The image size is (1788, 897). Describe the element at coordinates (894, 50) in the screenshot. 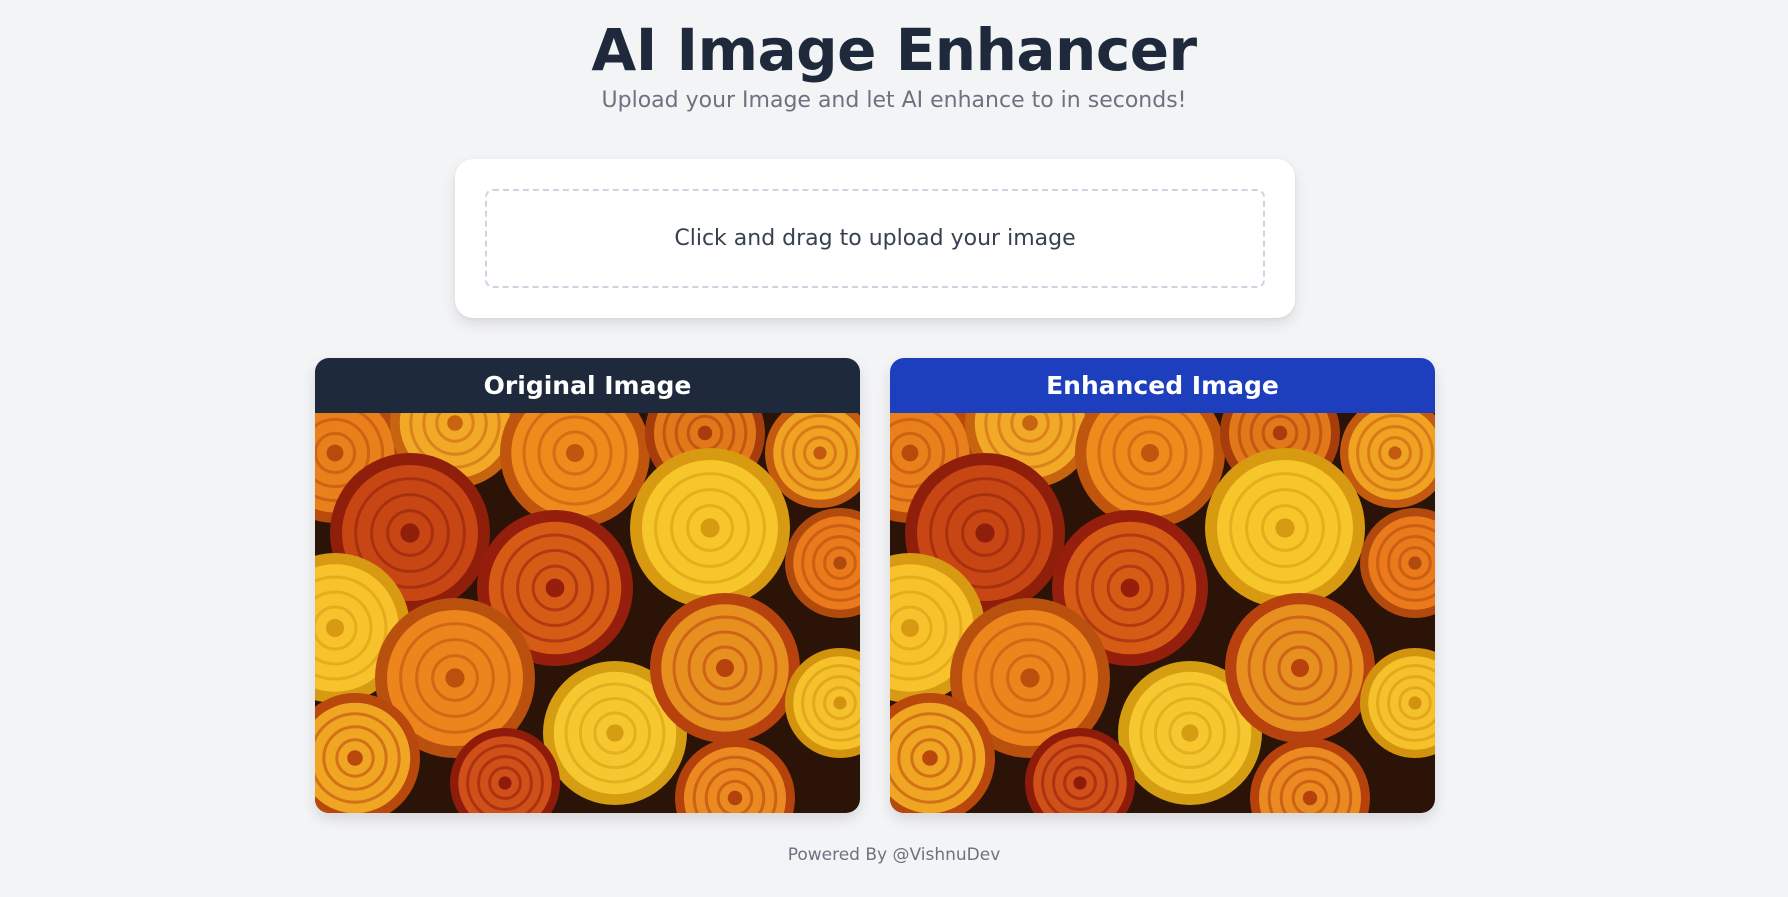

I see `page-title: AI Image Enhancer` at that location.